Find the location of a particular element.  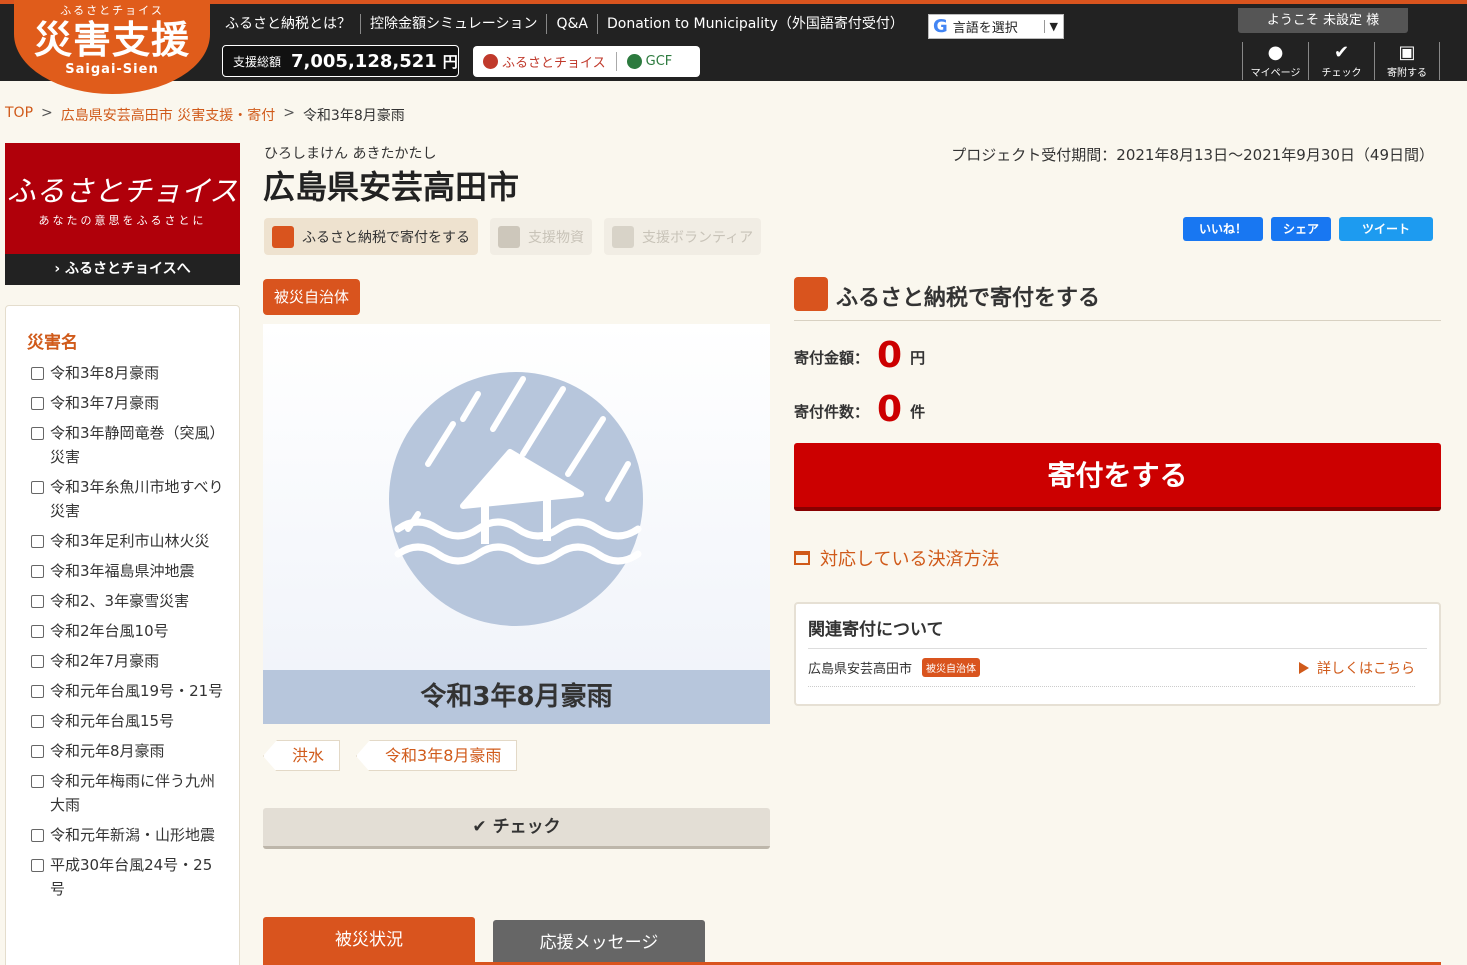

tab-furusato-donation: ふるさと納税で寄付をする is located at coordinates (371, 236).